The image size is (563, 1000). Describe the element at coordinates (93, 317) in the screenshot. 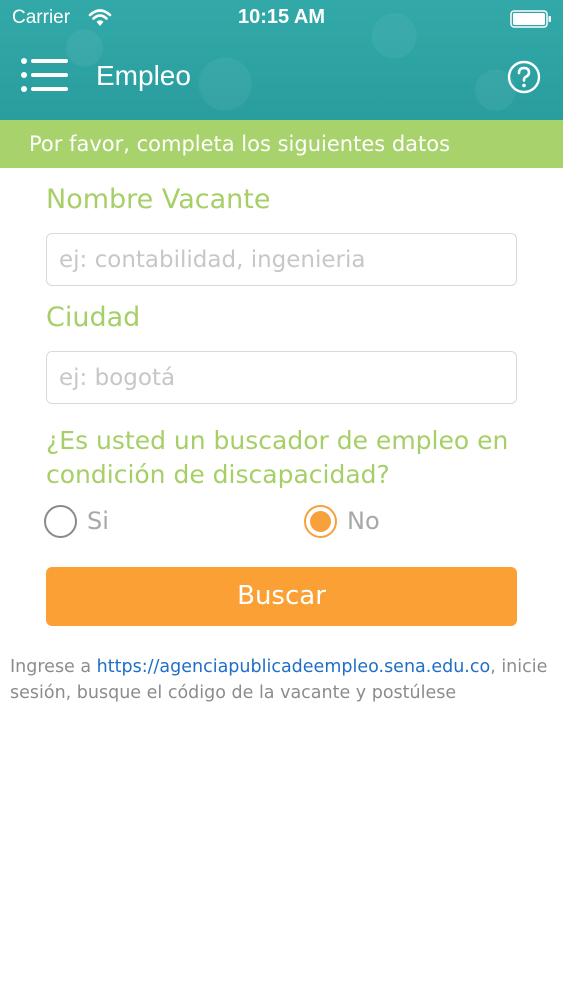

I see `city-label: Ciudad` at that location.